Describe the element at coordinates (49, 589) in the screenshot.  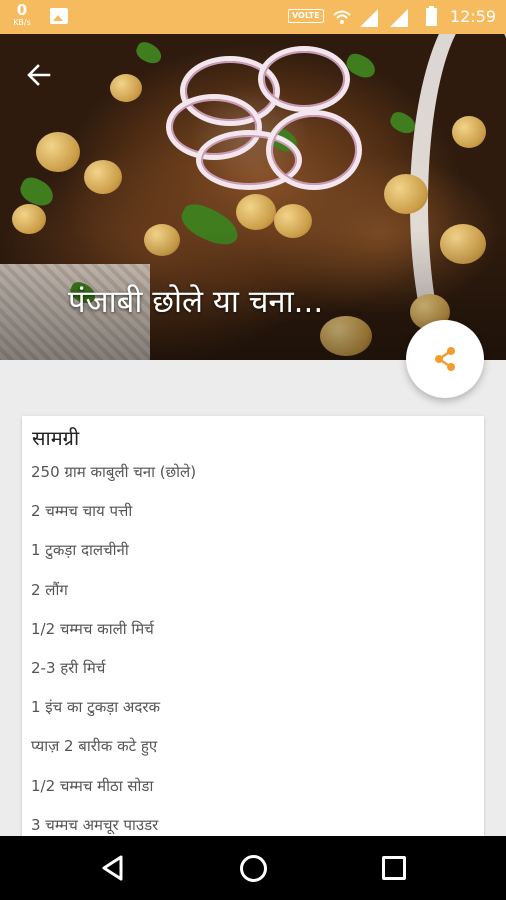
I see `ingredient-item: 2 लौंग` at that location.